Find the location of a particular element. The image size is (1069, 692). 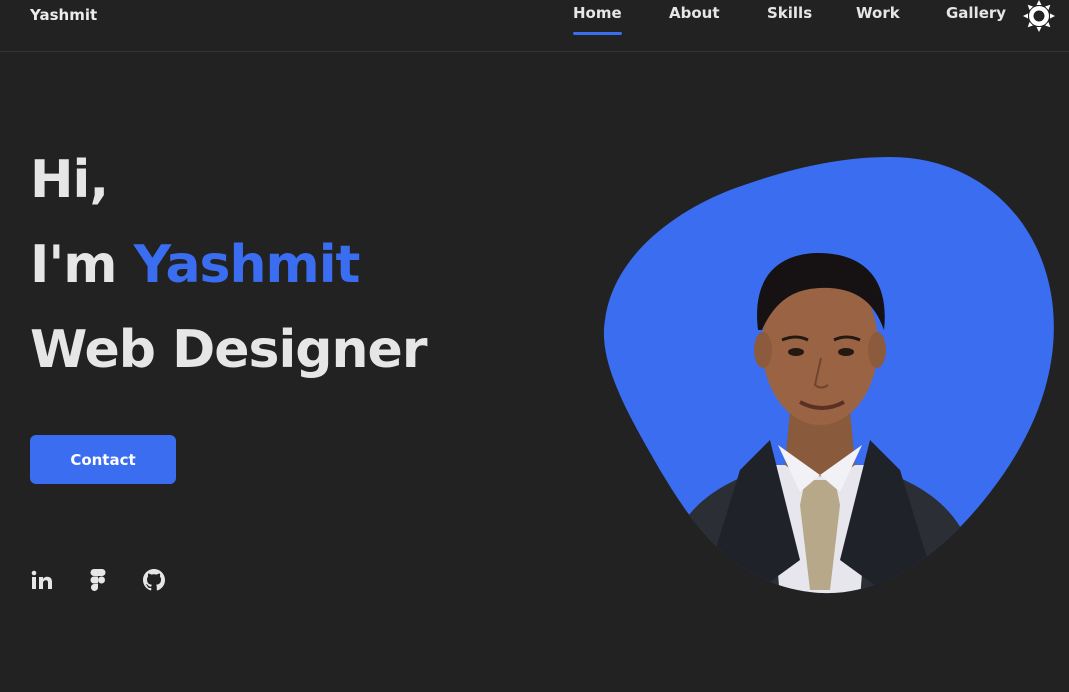

figma-link is located at coordinates (98, 580).